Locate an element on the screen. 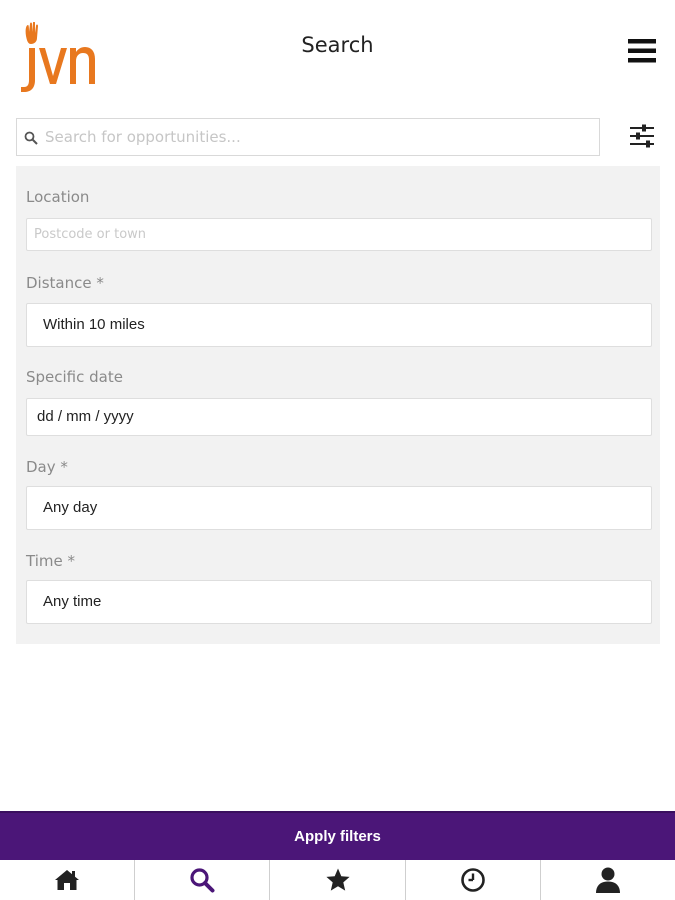  nav-history is located at coordinates (473, 880).